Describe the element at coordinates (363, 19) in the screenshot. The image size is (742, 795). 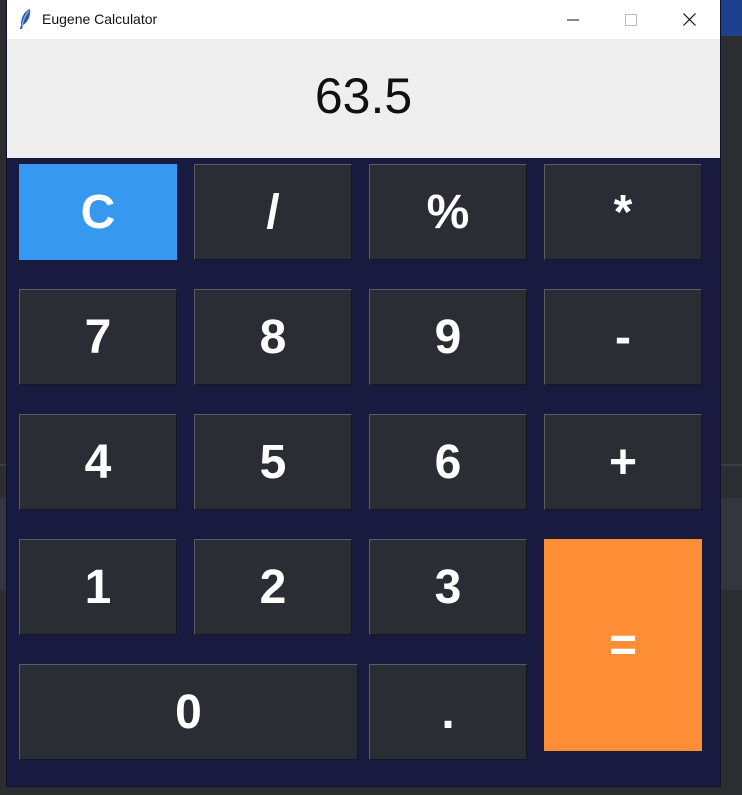
I see `title-bar: Eugene Calculator` at that location.